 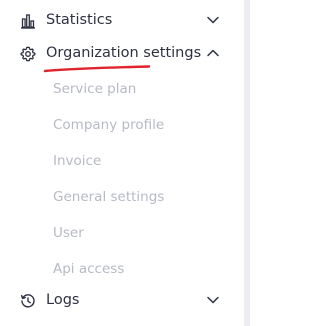 What do you see at coordinates (28, 54) in the screenshot?
I see `gear-icon` at bounding box center [28, 54].